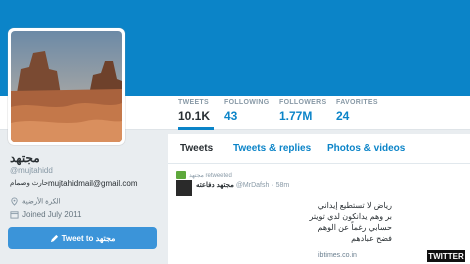 This screenshot has height=264, width=470. Describe the element at coordinates (343, 116) in the screenshot. I see `stat-favorites-value: 24` at that location.